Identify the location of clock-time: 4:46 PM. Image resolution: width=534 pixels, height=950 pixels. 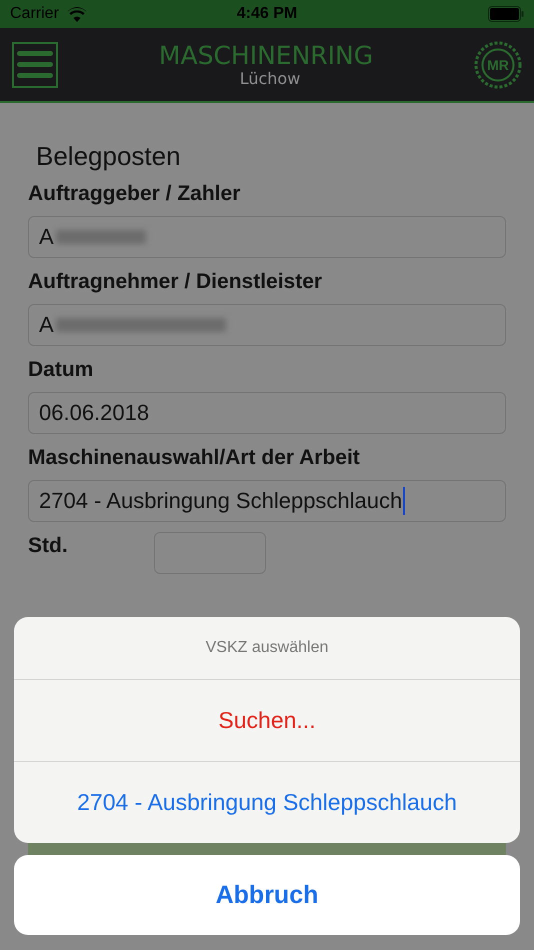
(267, 14).